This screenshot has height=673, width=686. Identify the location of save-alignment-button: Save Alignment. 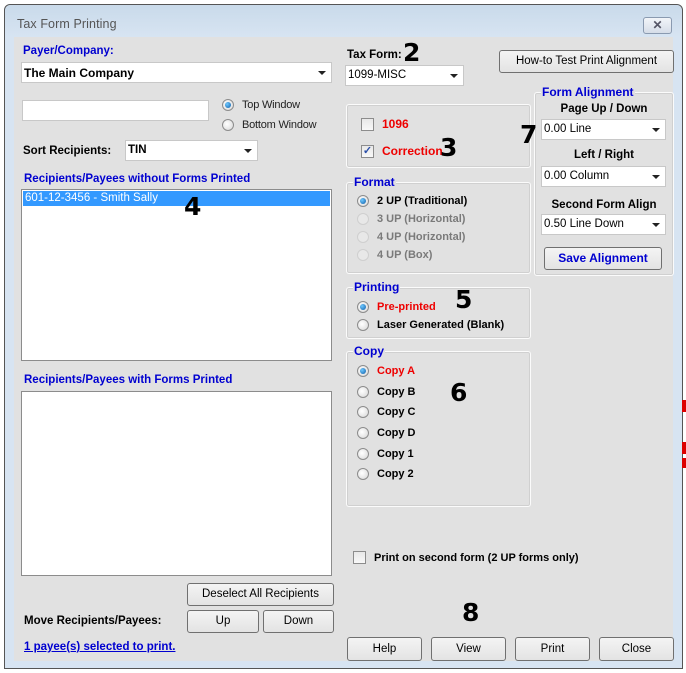
(603, 258).